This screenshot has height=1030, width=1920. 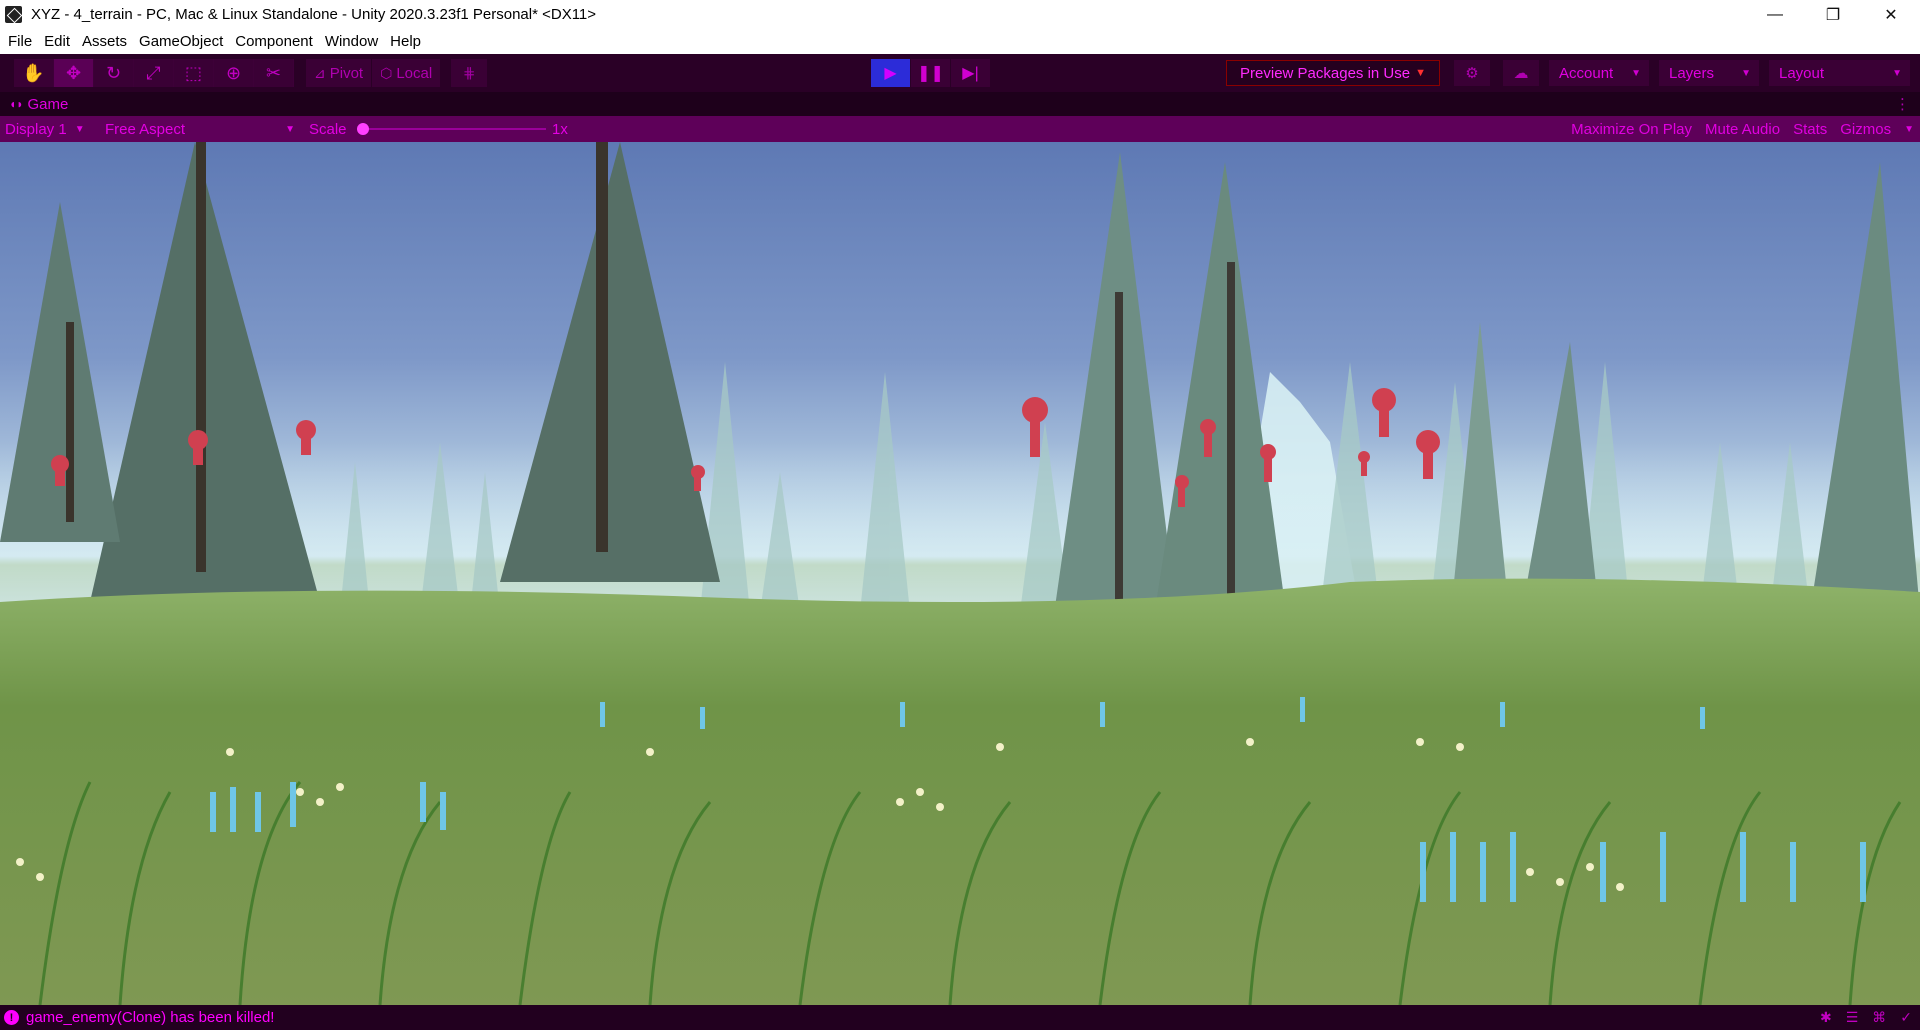 What do you see at coordinates (20, 41) in the screenshot?
I see `menu-file: File` at bounding box center [20, 41].